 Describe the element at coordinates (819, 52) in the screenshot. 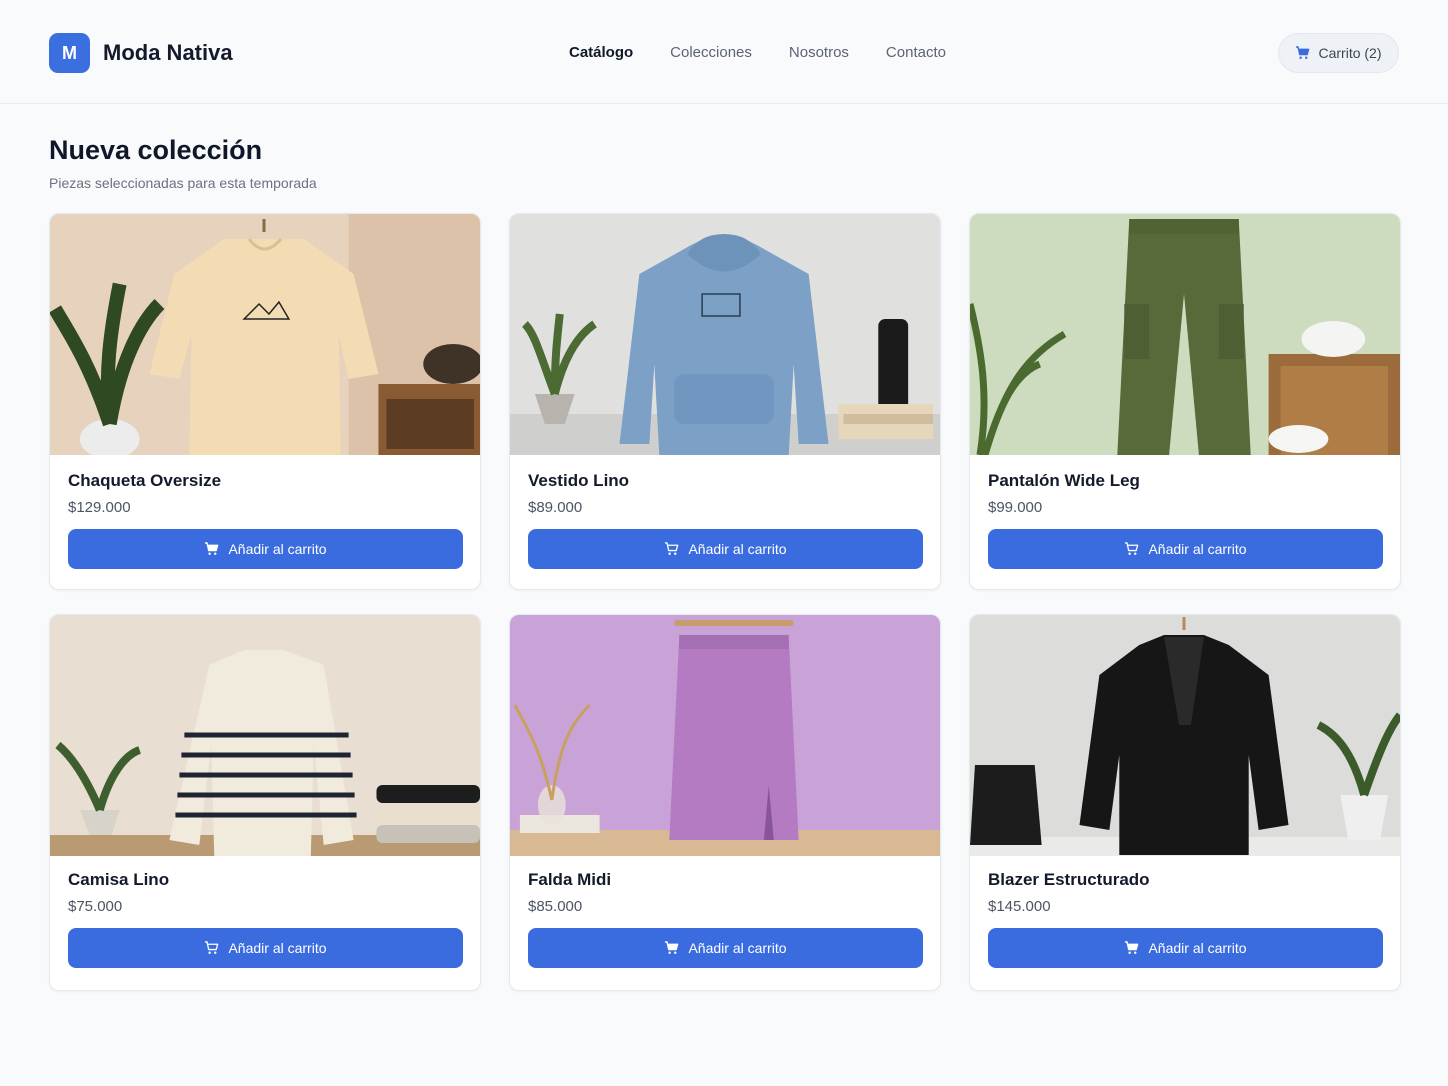

I see `nav-item-nosotros: Nosotros` at that location.